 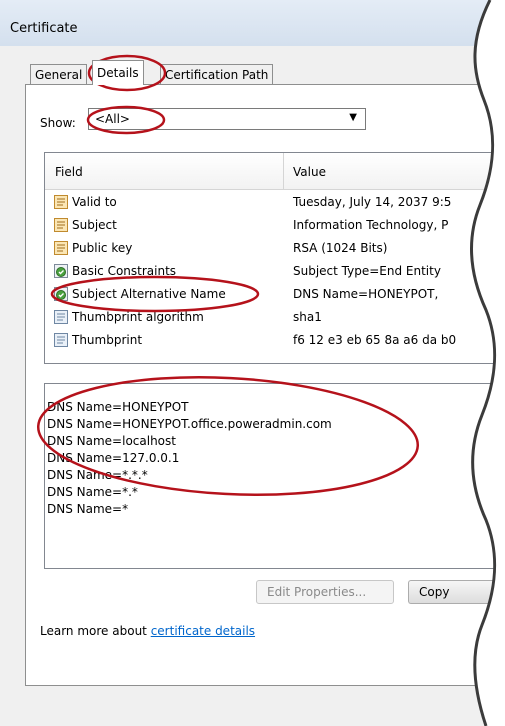 I want to click on detail-line: DNS Name=*, so click(x=88, y=509).